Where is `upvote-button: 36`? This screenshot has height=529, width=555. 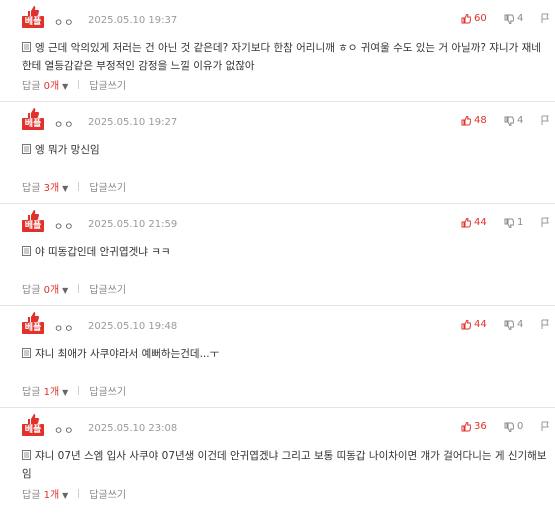 upvote-button: 36 is located at coordinates (474, 426).